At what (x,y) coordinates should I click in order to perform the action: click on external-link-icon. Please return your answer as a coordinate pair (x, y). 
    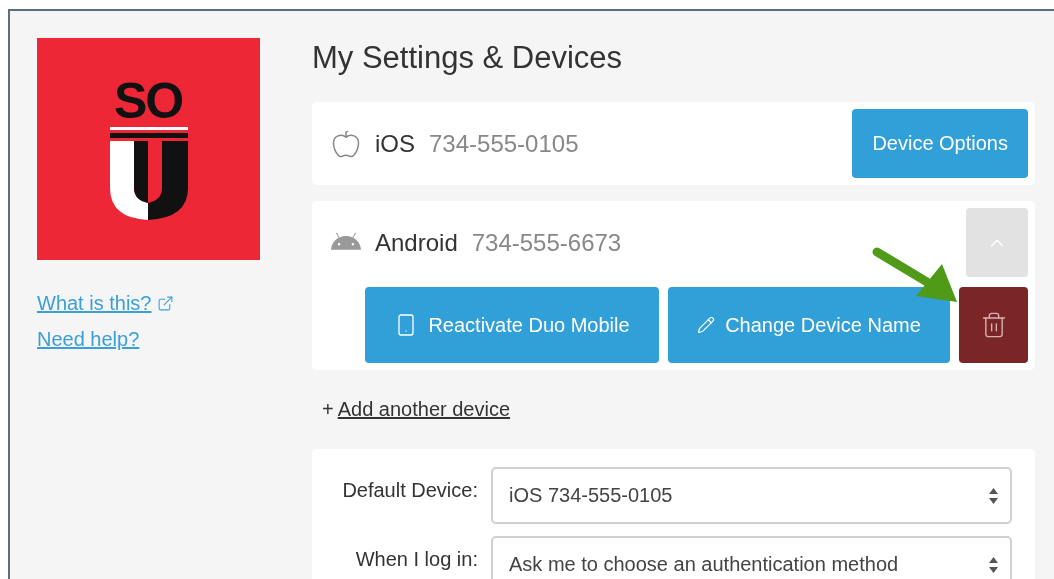
    Looking at the image, I should click on (166, 303).